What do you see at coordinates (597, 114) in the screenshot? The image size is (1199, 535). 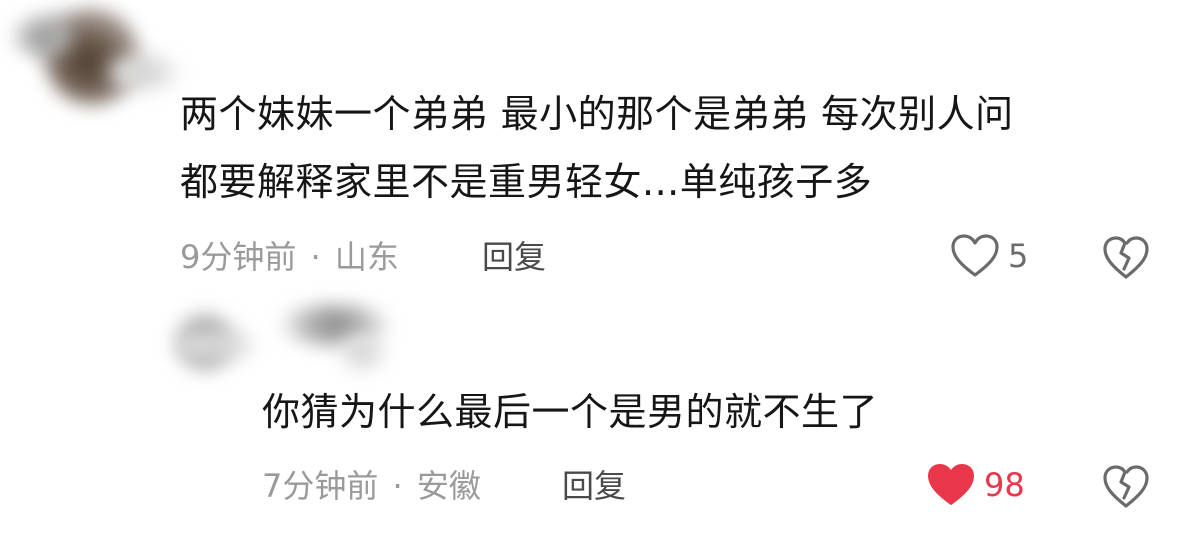 I see `comment-text-line: 两个妹妹一个弟弟 最小的那个是弟弟 每次别人问` at bounding box center [597, 114].